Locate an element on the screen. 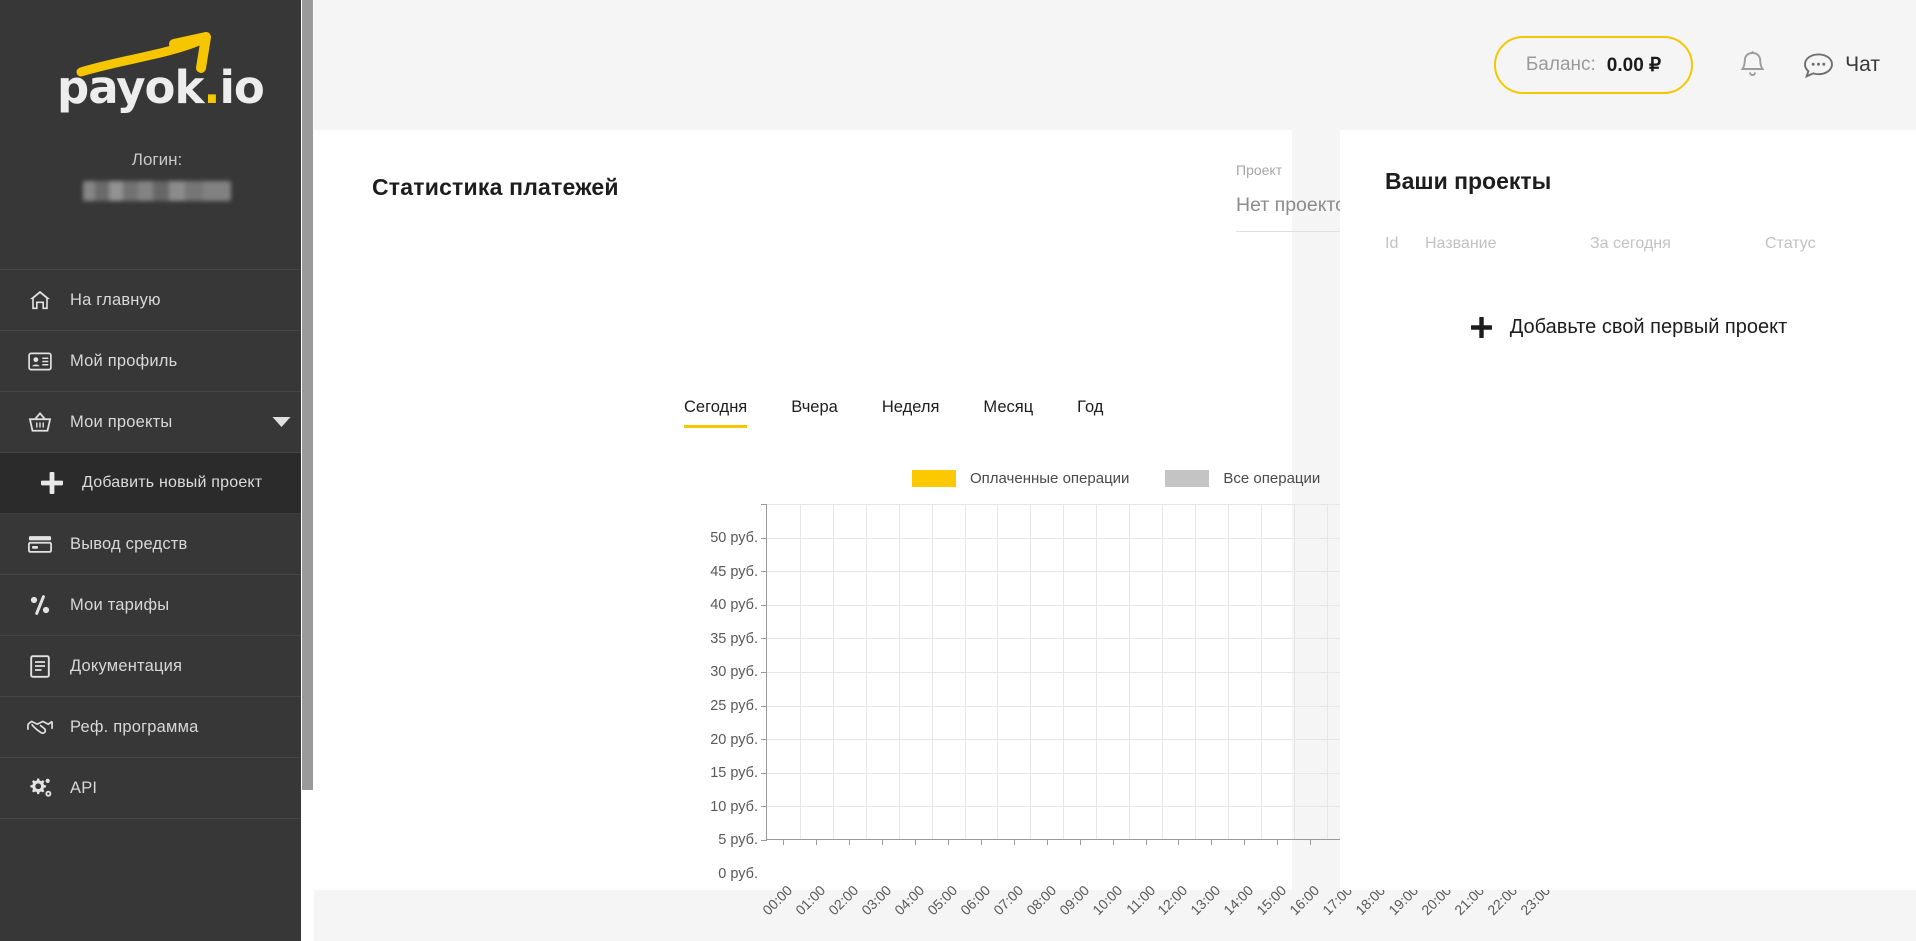 Image resolution: width=1916 pixels, height=941 pixels. book-icon is located at coordinates (40, 666).